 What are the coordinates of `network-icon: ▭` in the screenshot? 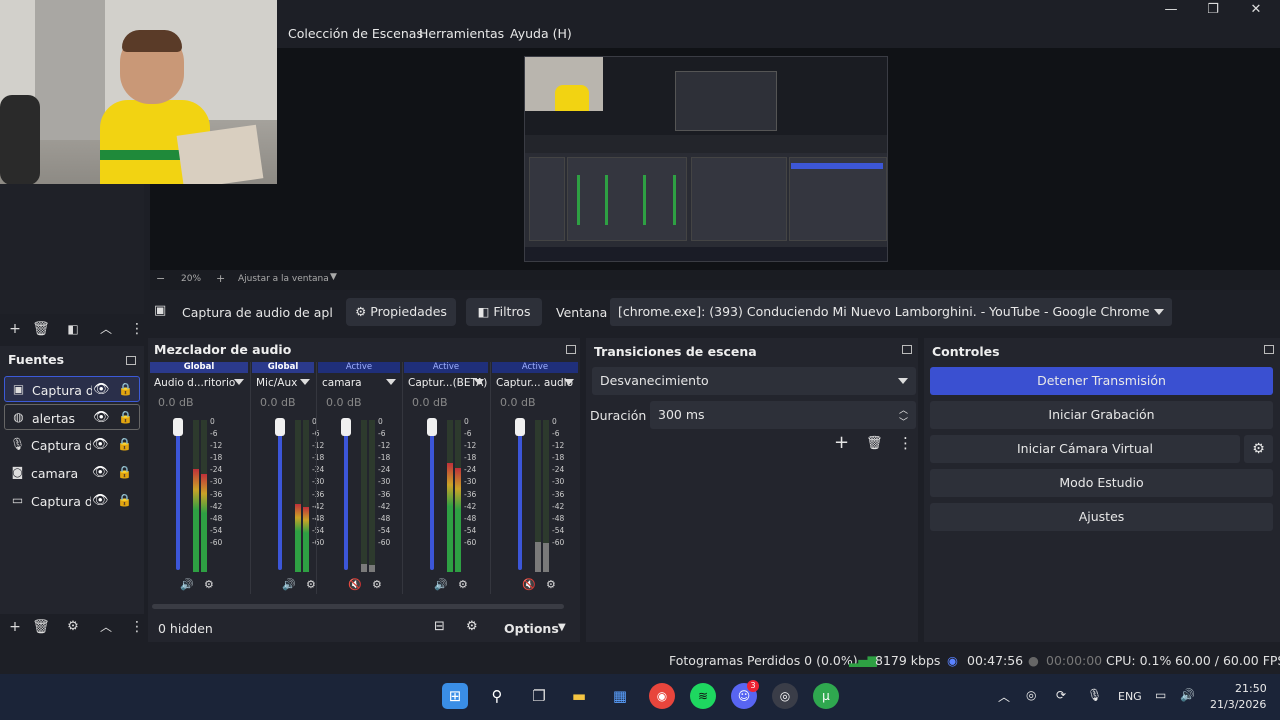 It's located at (1160, 695).